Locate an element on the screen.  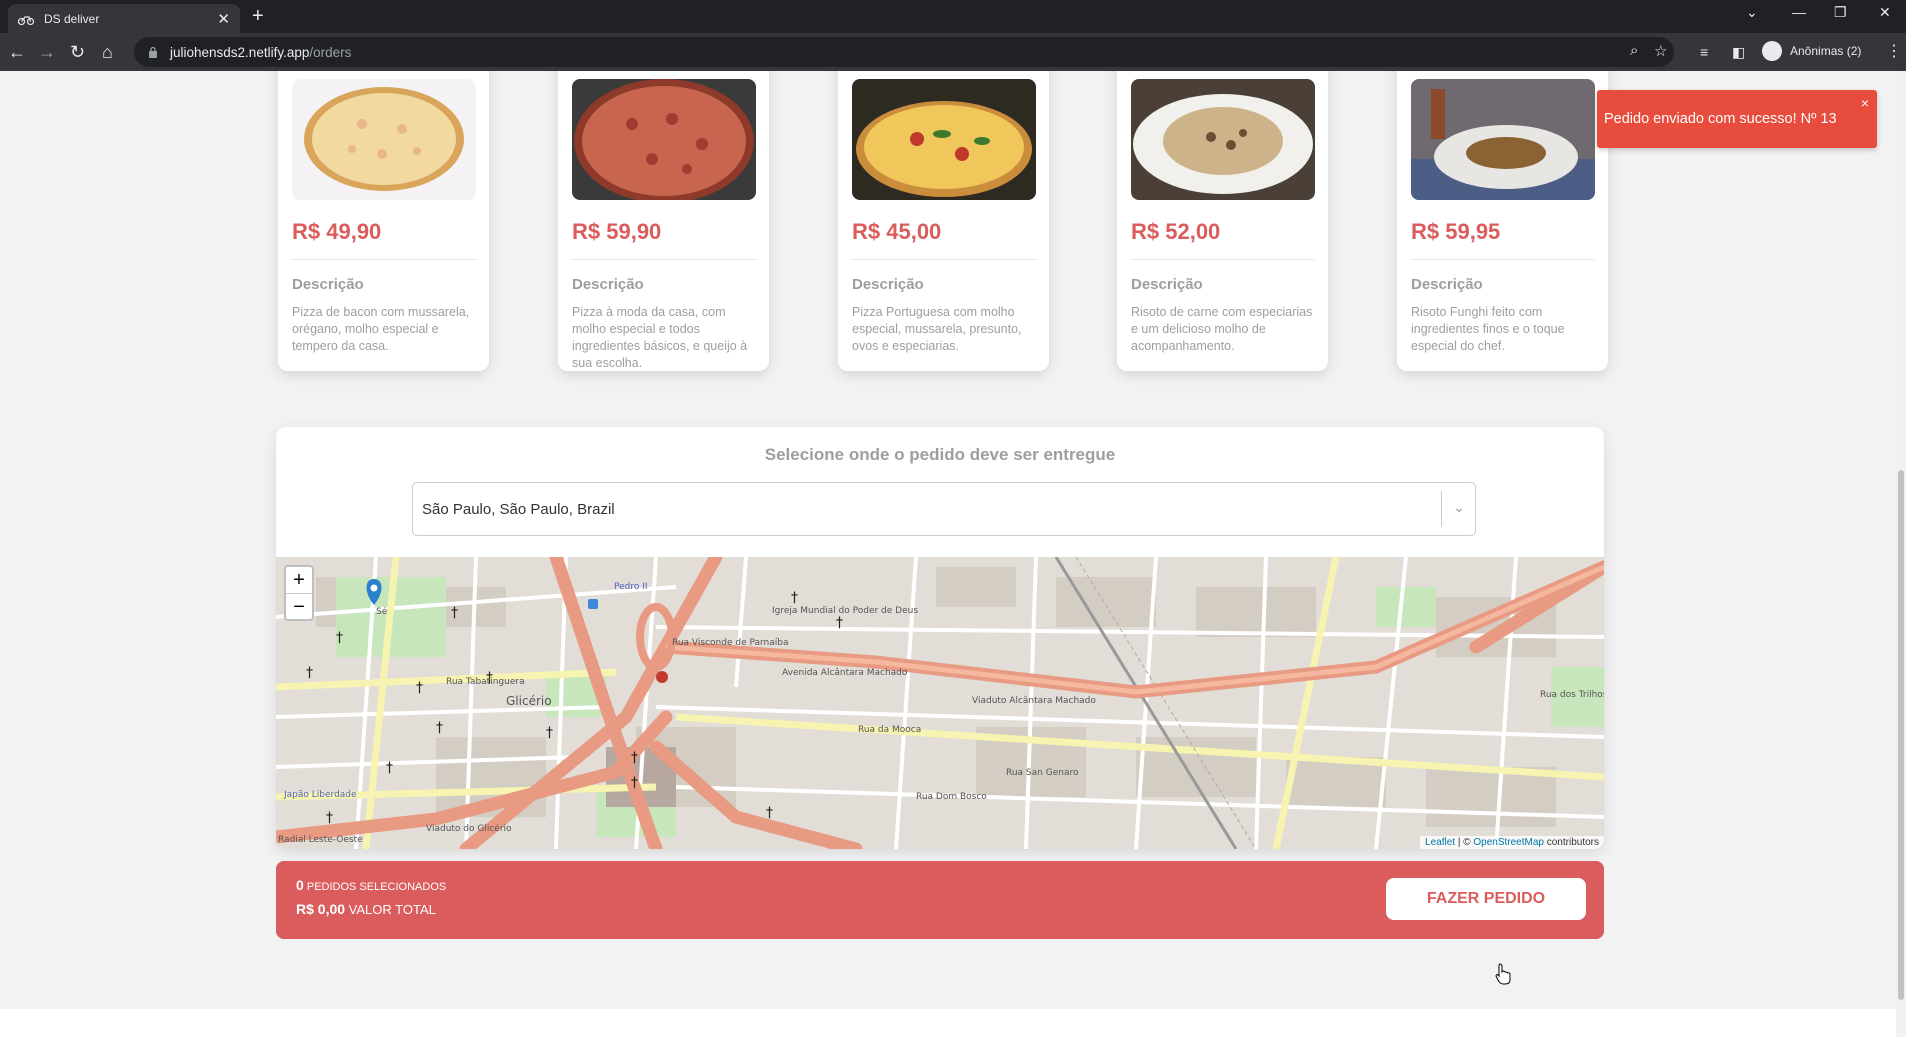
hand-cursor-icon is located at coordinates (1503, 974).